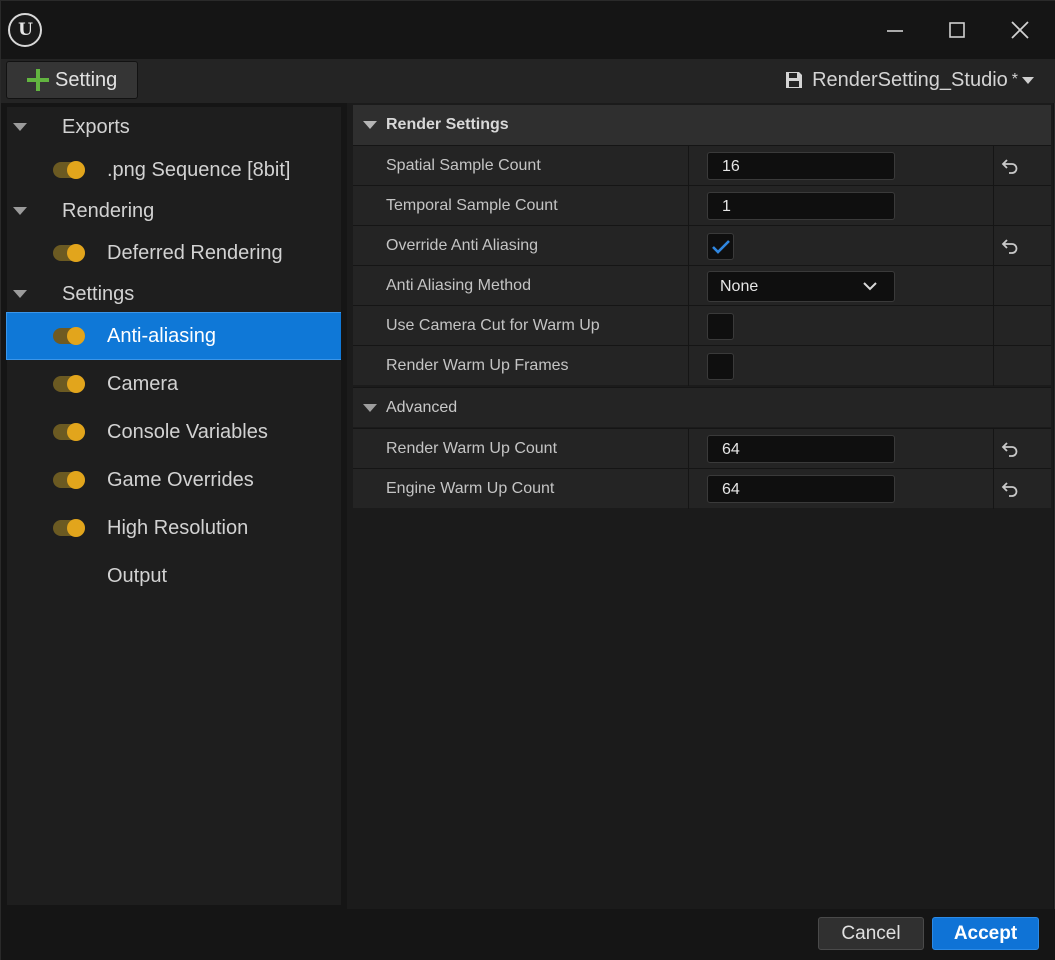 Image resolution: width=1055 pixels, height=960 pixels. I want to click on tree-item-label: Output, so click(137, 575).